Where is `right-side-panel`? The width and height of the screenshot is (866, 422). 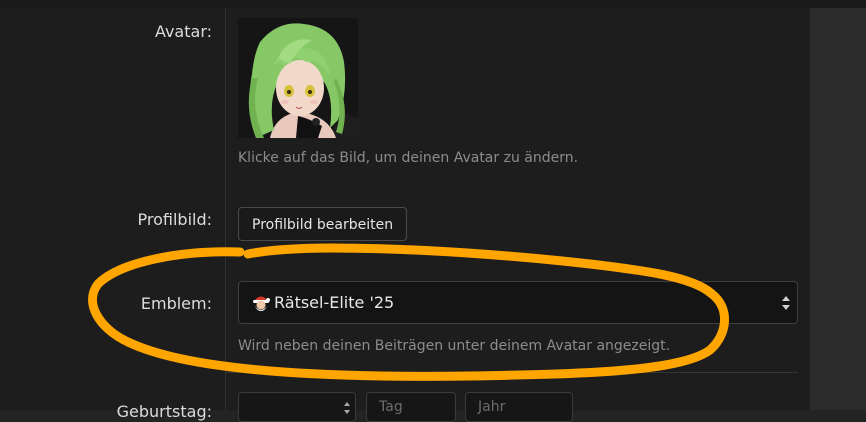 right-side-panel is located at coordinates (838, 209).